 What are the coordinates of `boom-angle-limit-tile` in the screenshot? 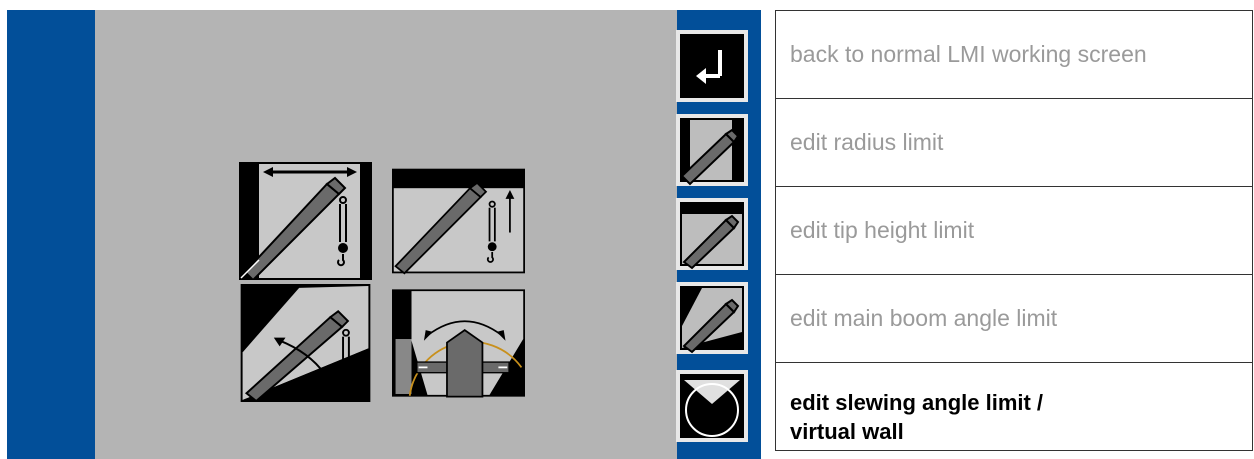 It's located at (305, 343).